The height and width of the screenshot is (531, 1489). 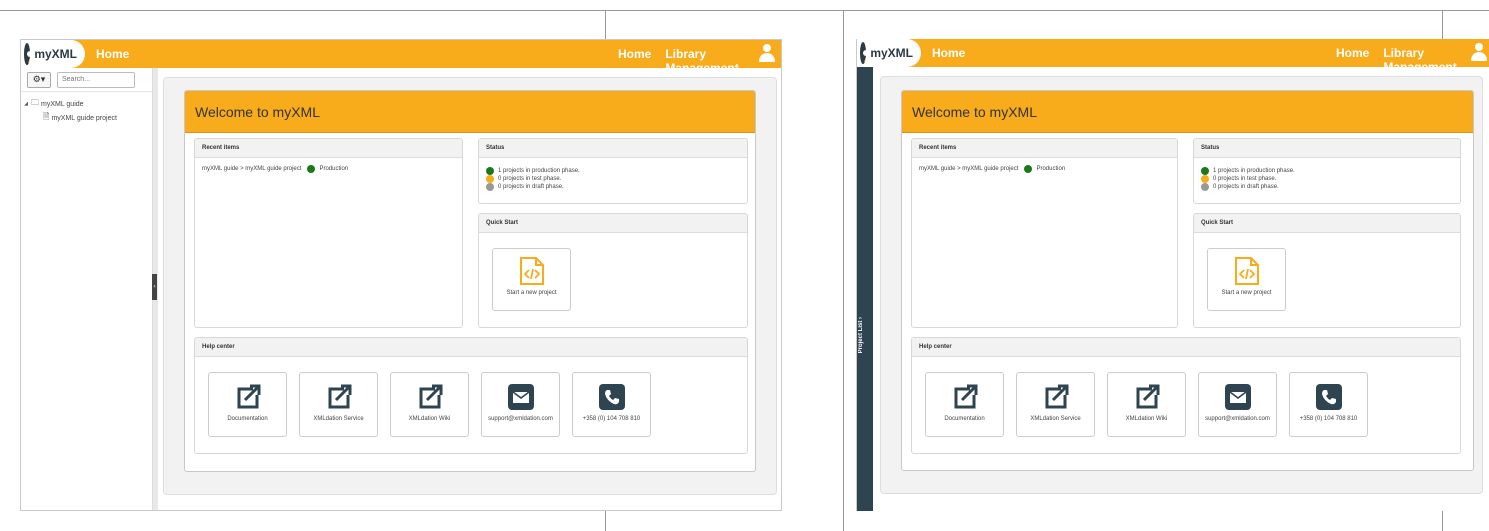 What do you see at coordinates (613, 187) in the screenshot?
I see `status-row-draft: 0 projects in draft phase.` at bounding box center [613, 187].